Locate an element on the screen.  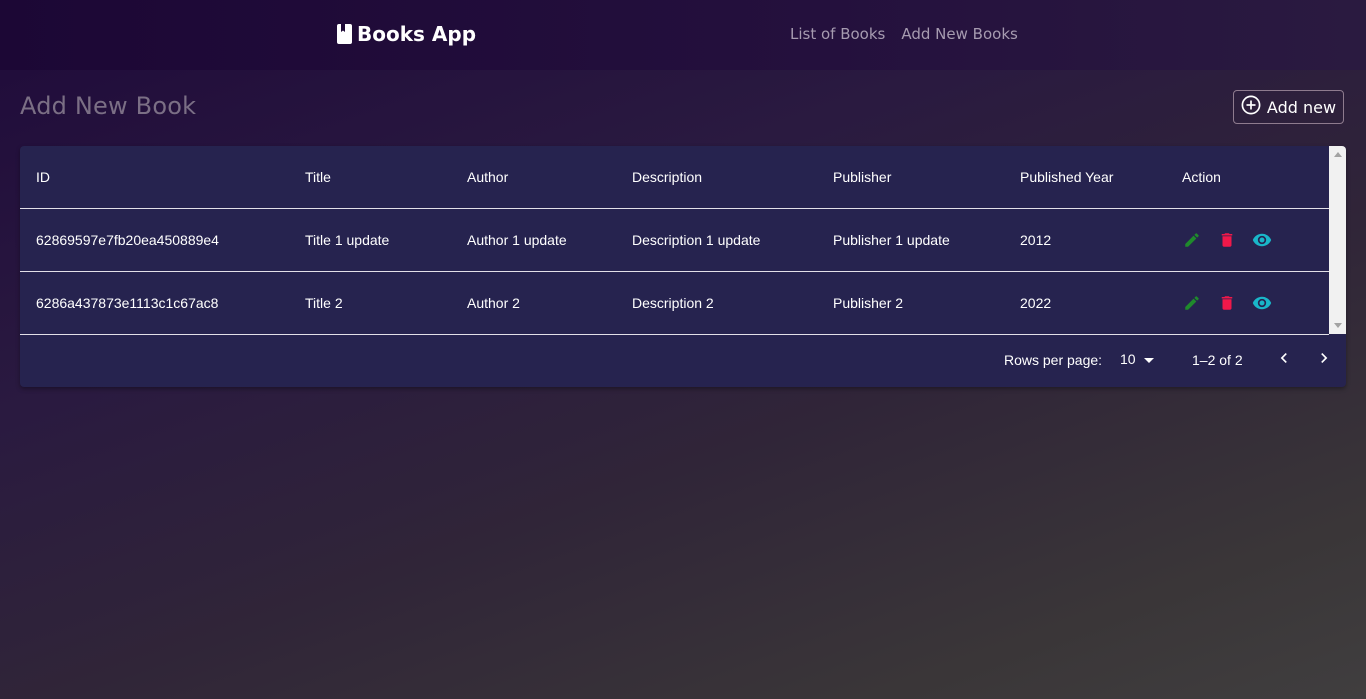
vertical-scrollbar is located at coordinates (1337, 240).